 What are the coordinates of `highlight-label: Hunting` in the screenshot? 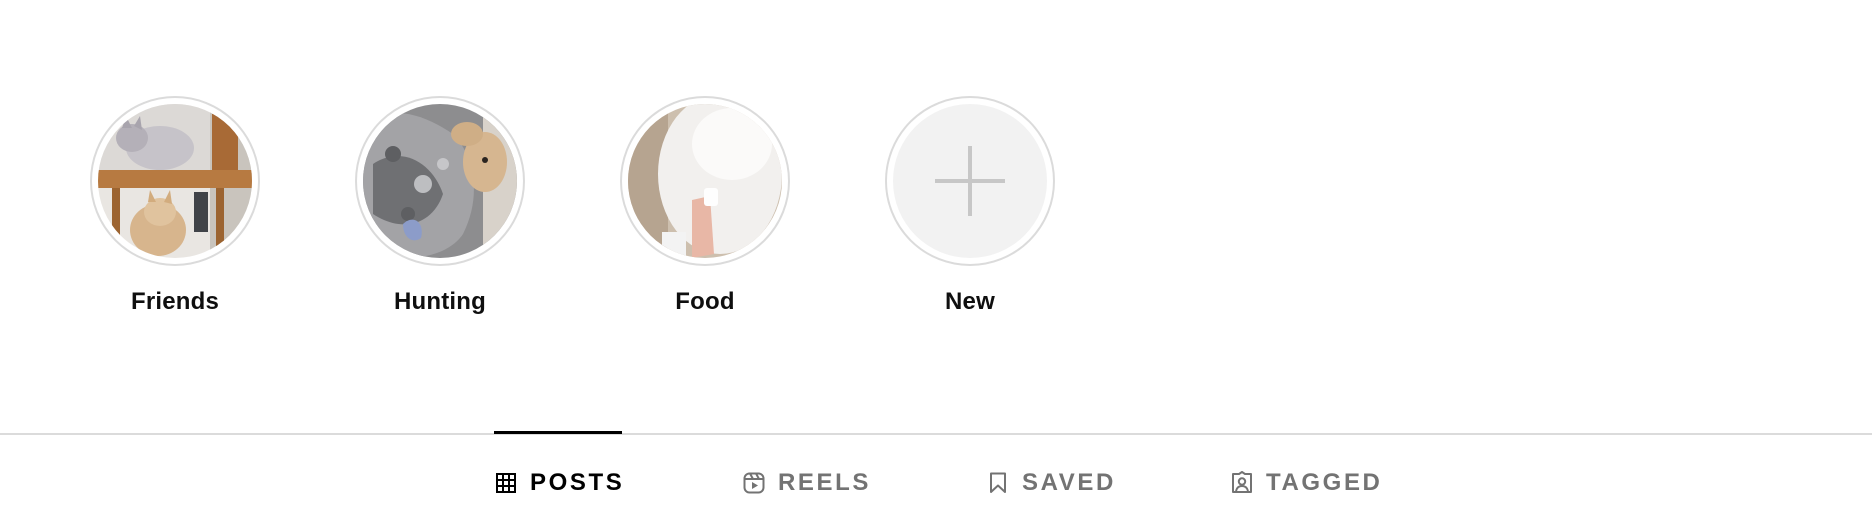 It's located at (440, 301).